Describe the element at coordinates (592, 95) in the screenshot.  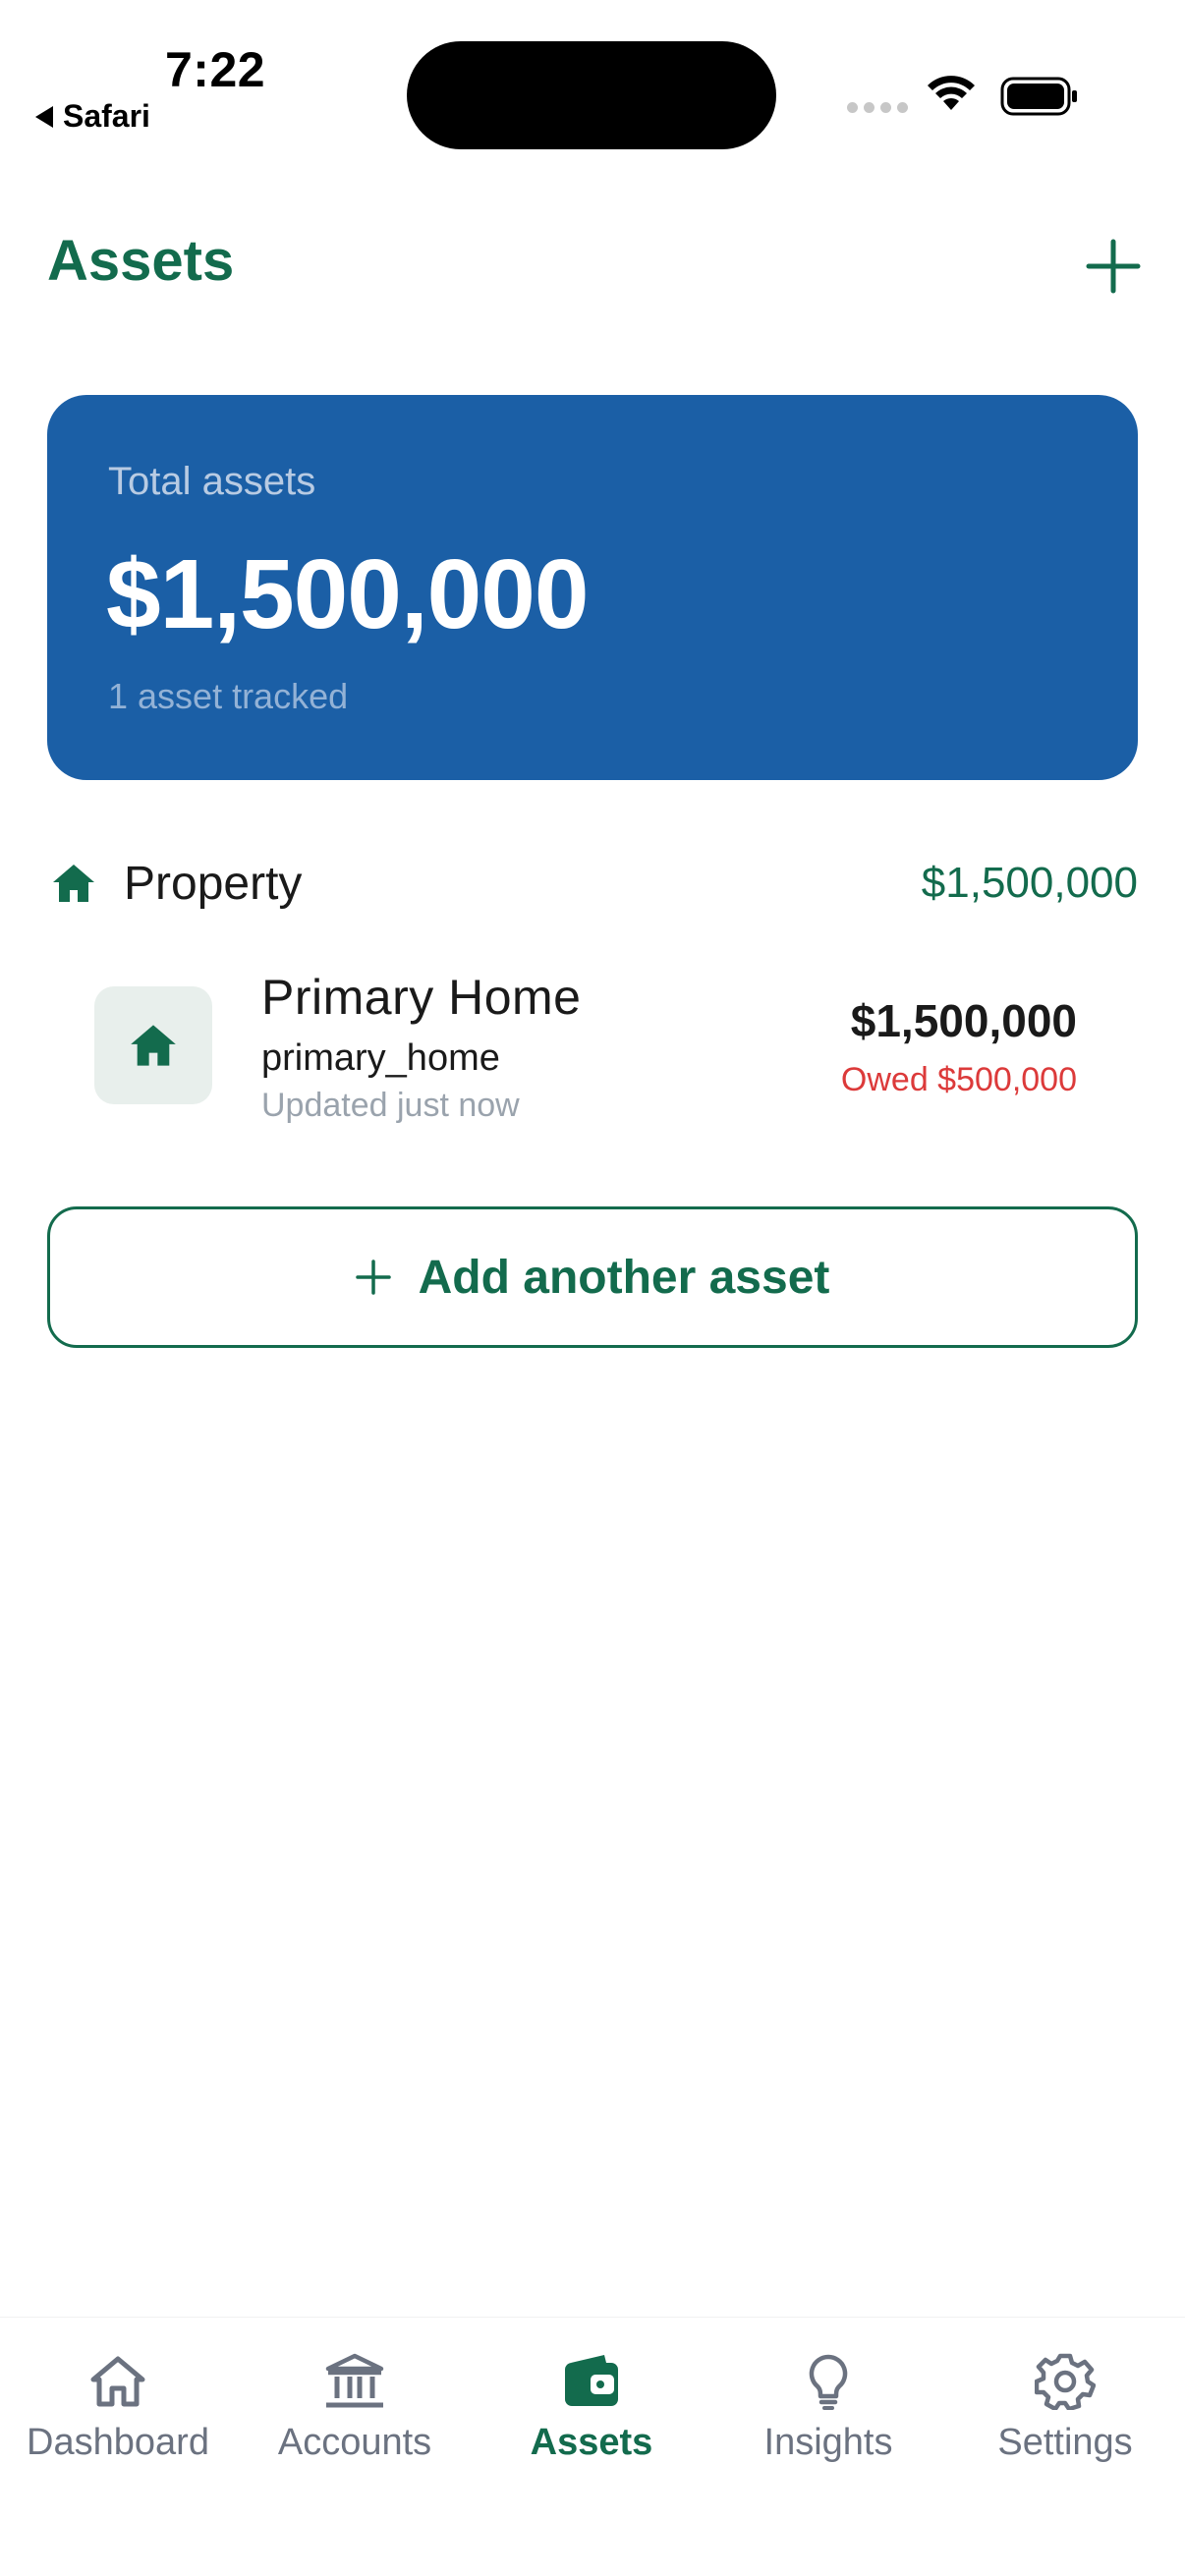
I see `dynamic-island` at that location.